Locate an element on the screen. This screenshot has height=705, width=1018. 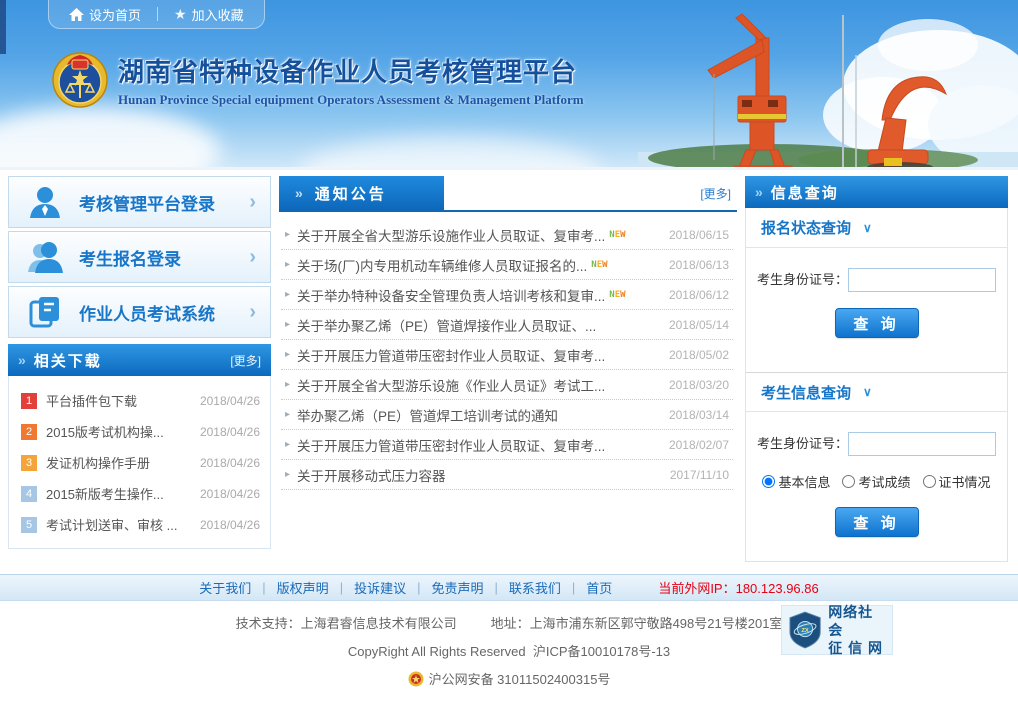
set-home-label: 设为首页 is located at coordinates (115, 15).